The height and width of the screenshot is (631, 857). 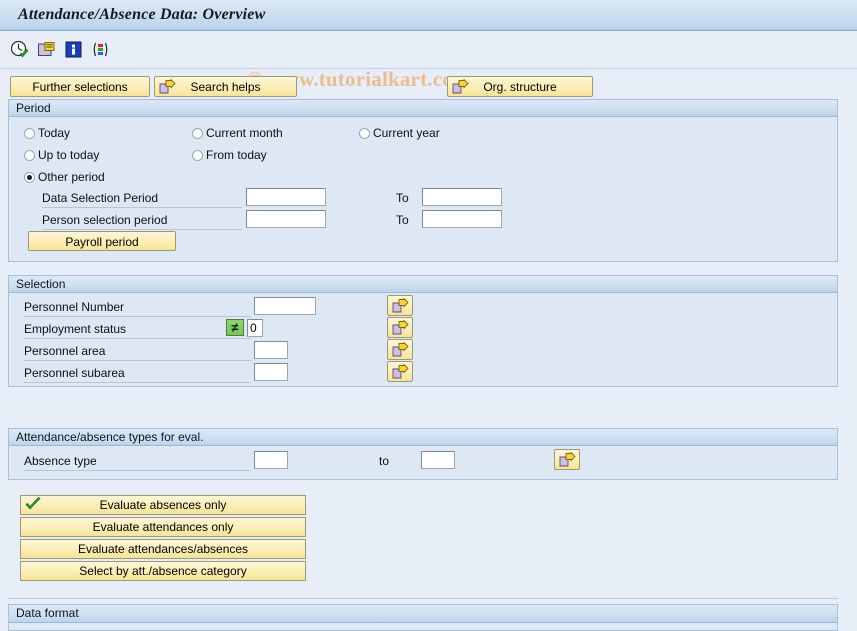 I want to click on search-helps-button: Search helps, so click(x=225, y=86).